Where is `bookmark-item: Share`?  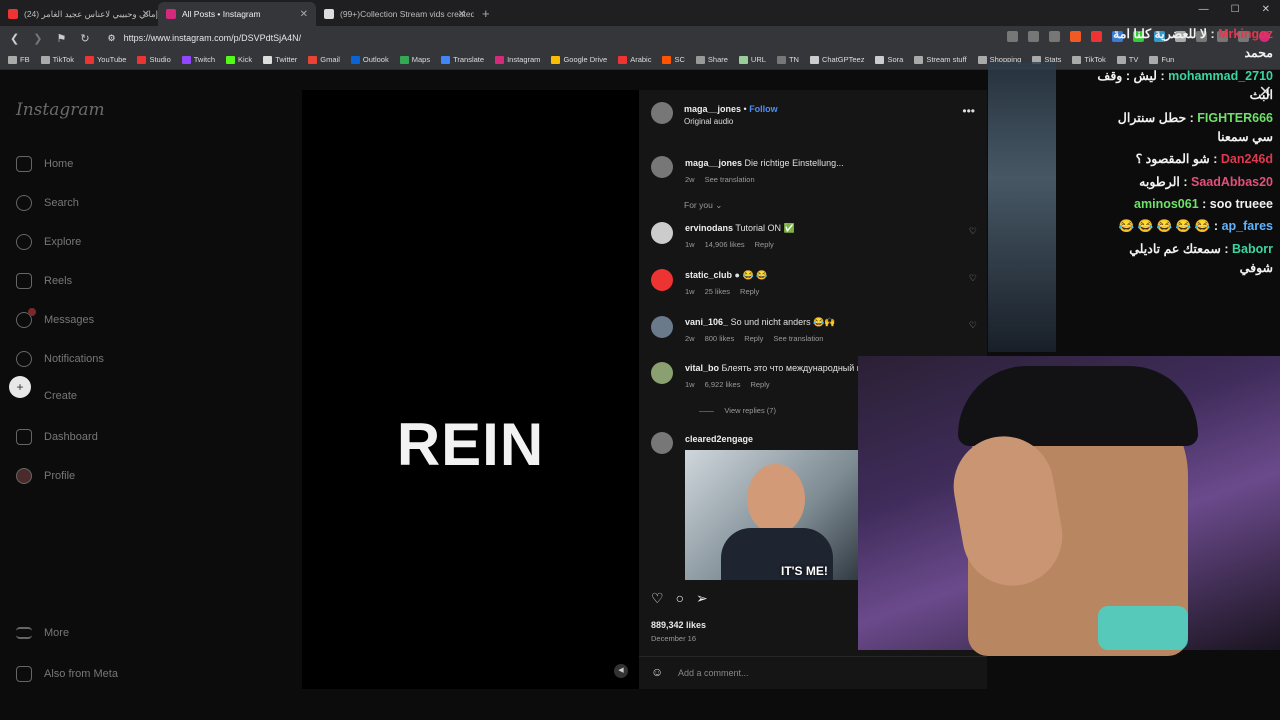 bookmark-item: Share is located at coordinates (711, 59).